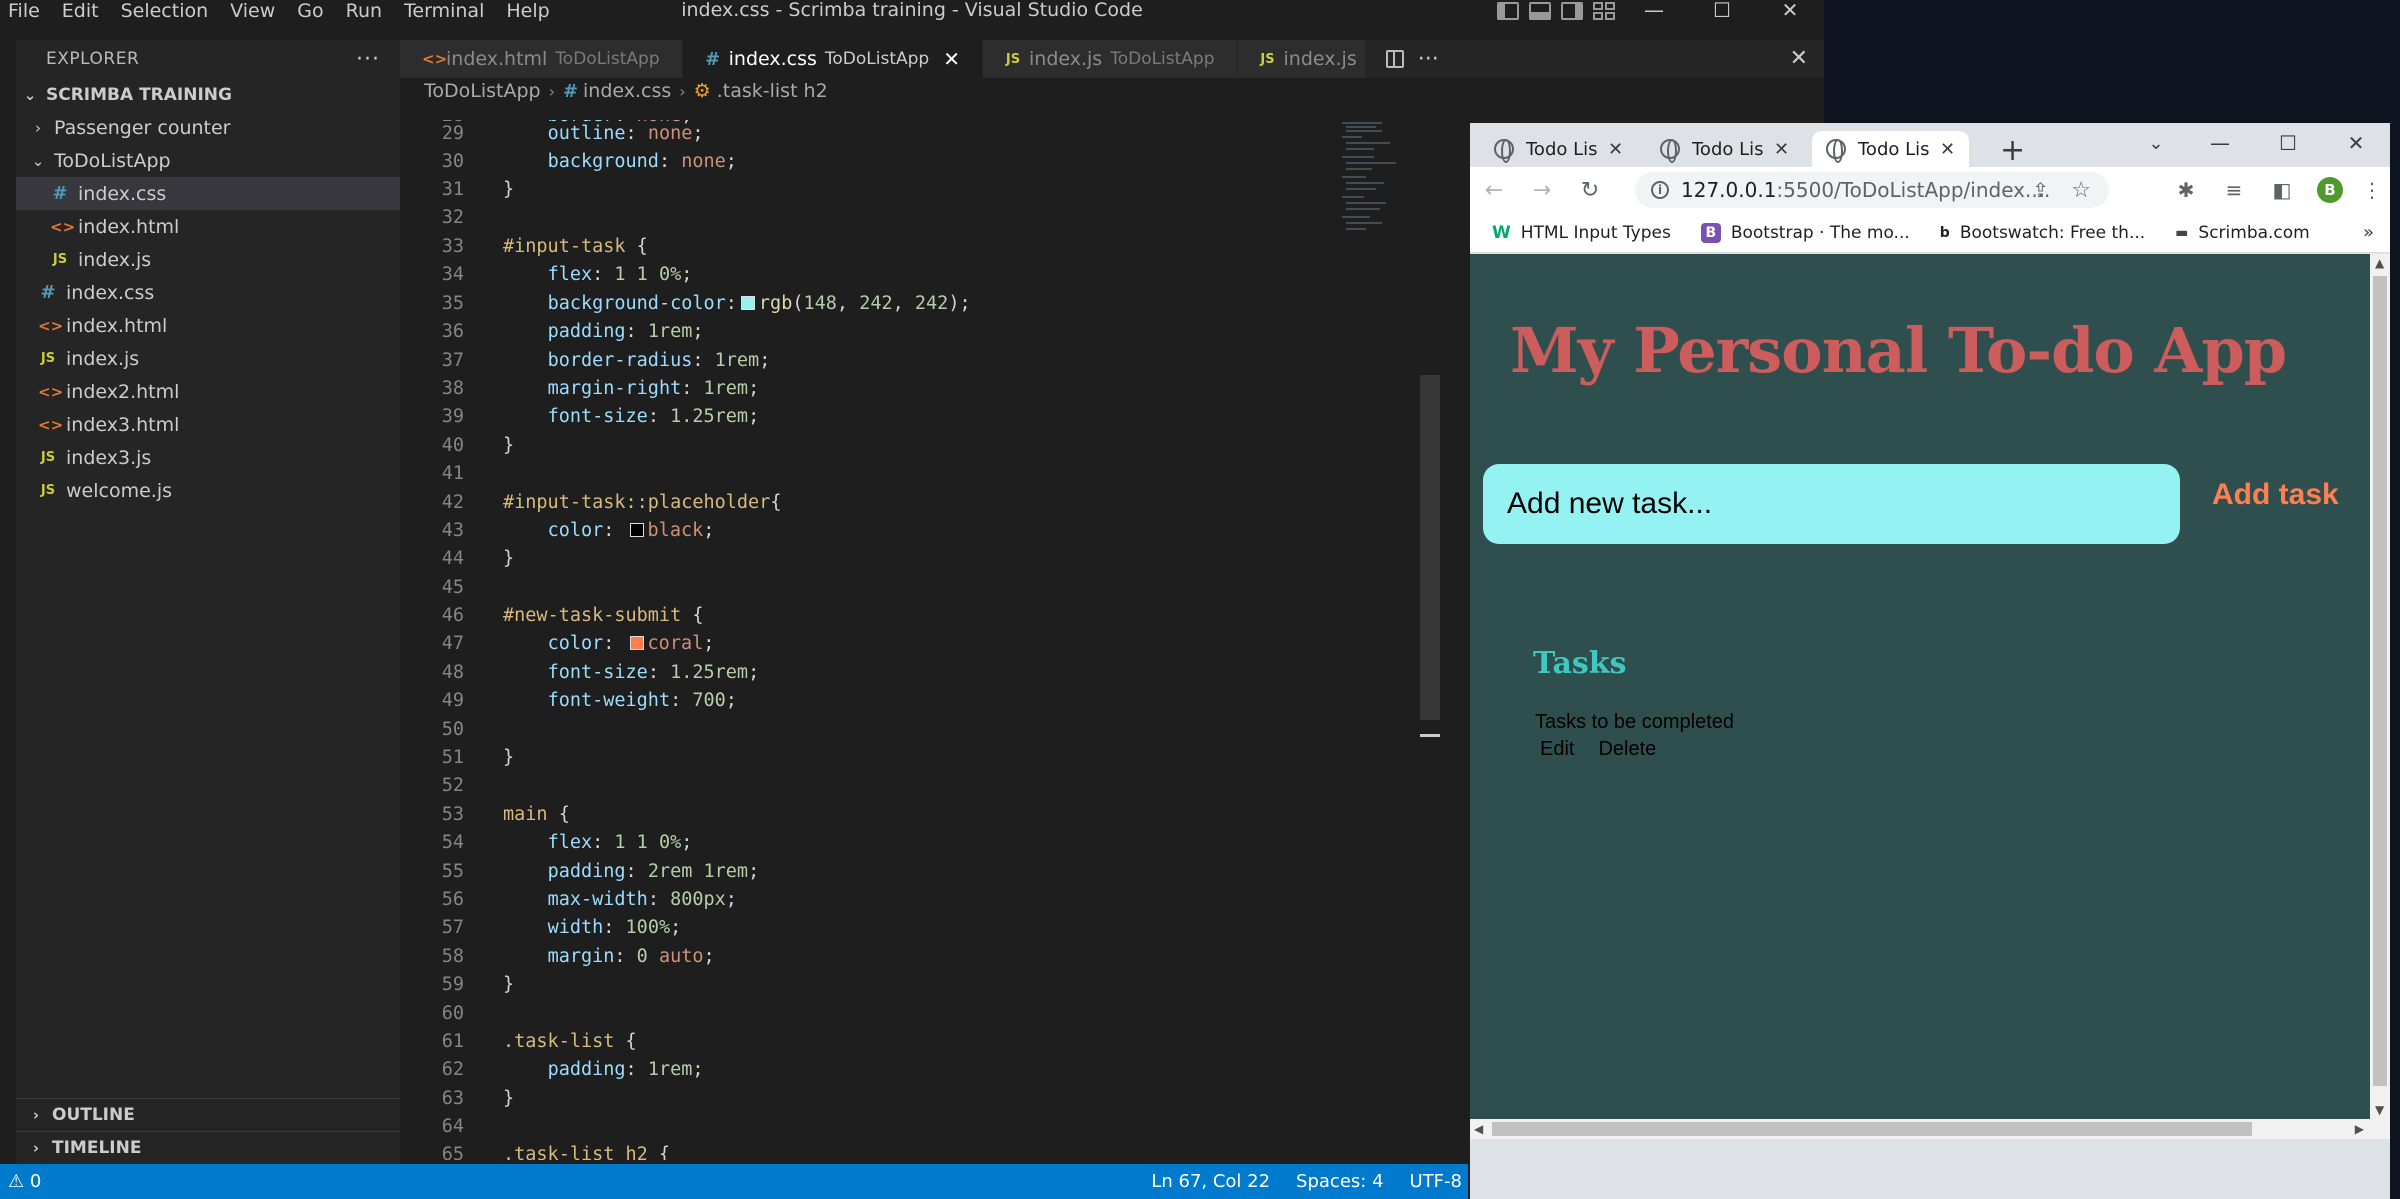 This screenshot has height=1199, width=2400. I want to click on indentation: Spaces: 4, so click(1339, 1181).